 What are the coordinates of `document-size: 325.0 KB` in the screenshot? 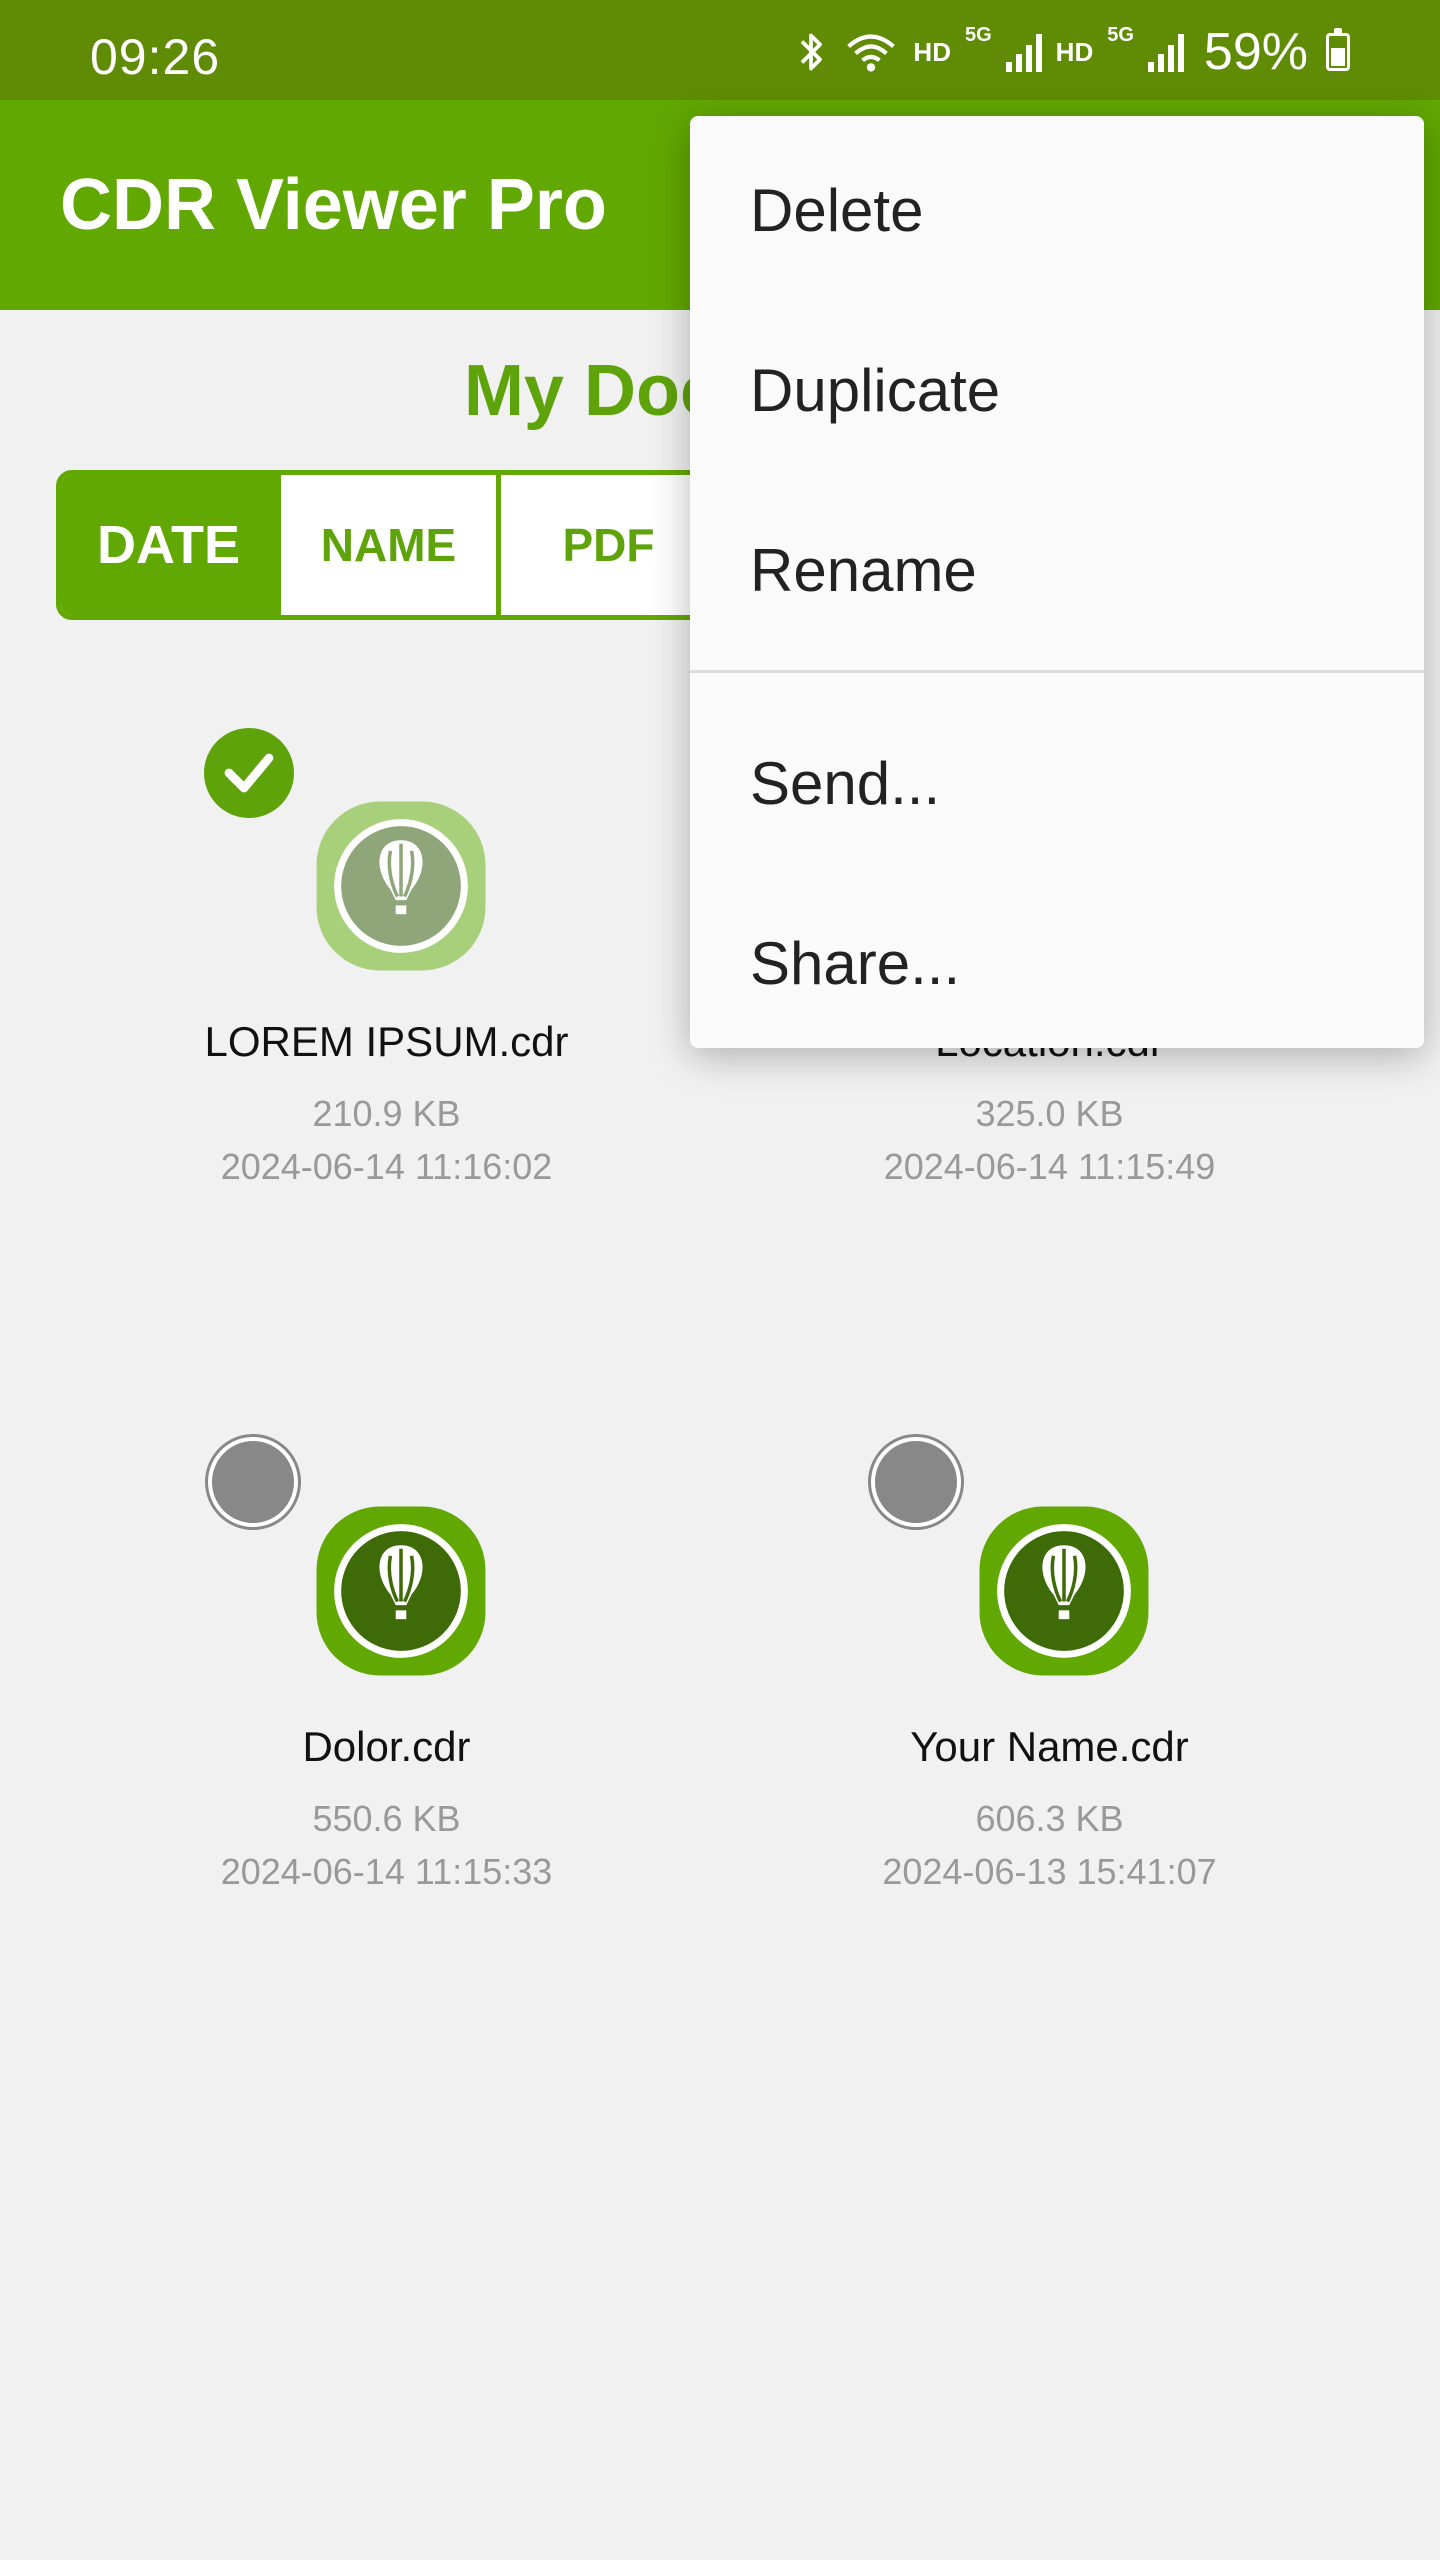 It's located at (1049, 1113).